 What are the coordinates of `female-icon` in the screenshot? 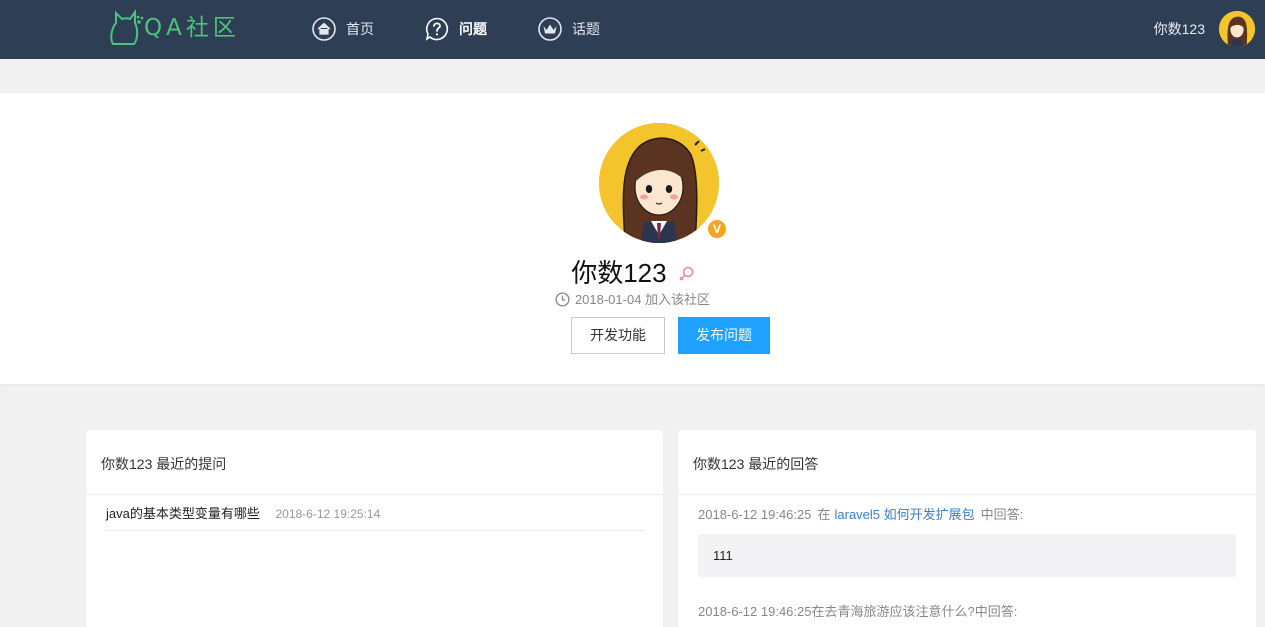 It's located at (686, 273).